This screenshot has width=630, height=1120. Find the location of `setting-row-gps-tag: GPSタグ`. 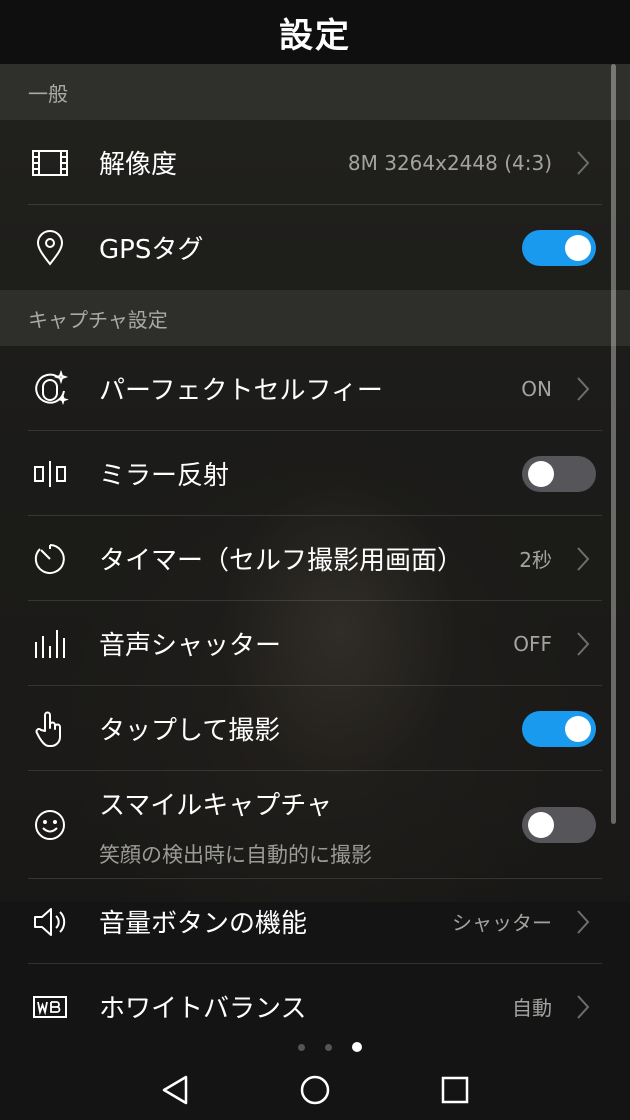

setting-row-gps-tag: GPSタグ is located at coordinates (315, 247).